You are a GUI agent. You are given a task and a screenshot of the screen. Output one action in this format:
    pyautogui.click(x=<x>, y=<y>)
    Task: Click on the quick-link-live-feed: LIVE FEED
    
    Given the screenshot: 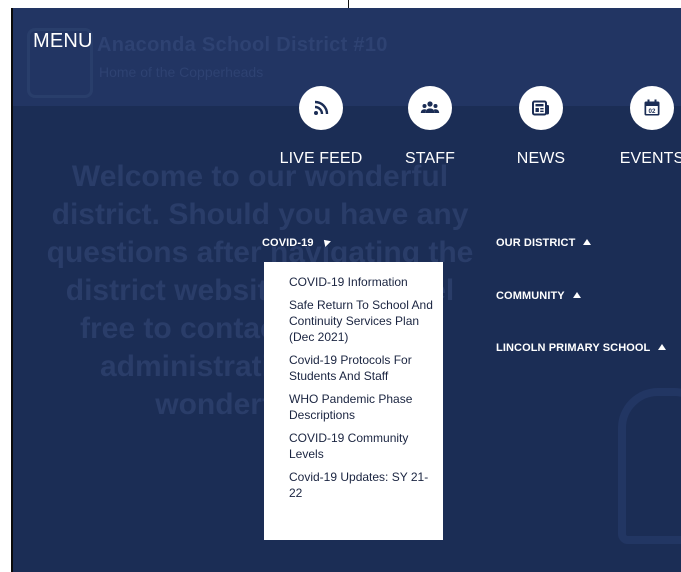 What is the action you would take?
    pyautogui.click(x=321, y=127)
    